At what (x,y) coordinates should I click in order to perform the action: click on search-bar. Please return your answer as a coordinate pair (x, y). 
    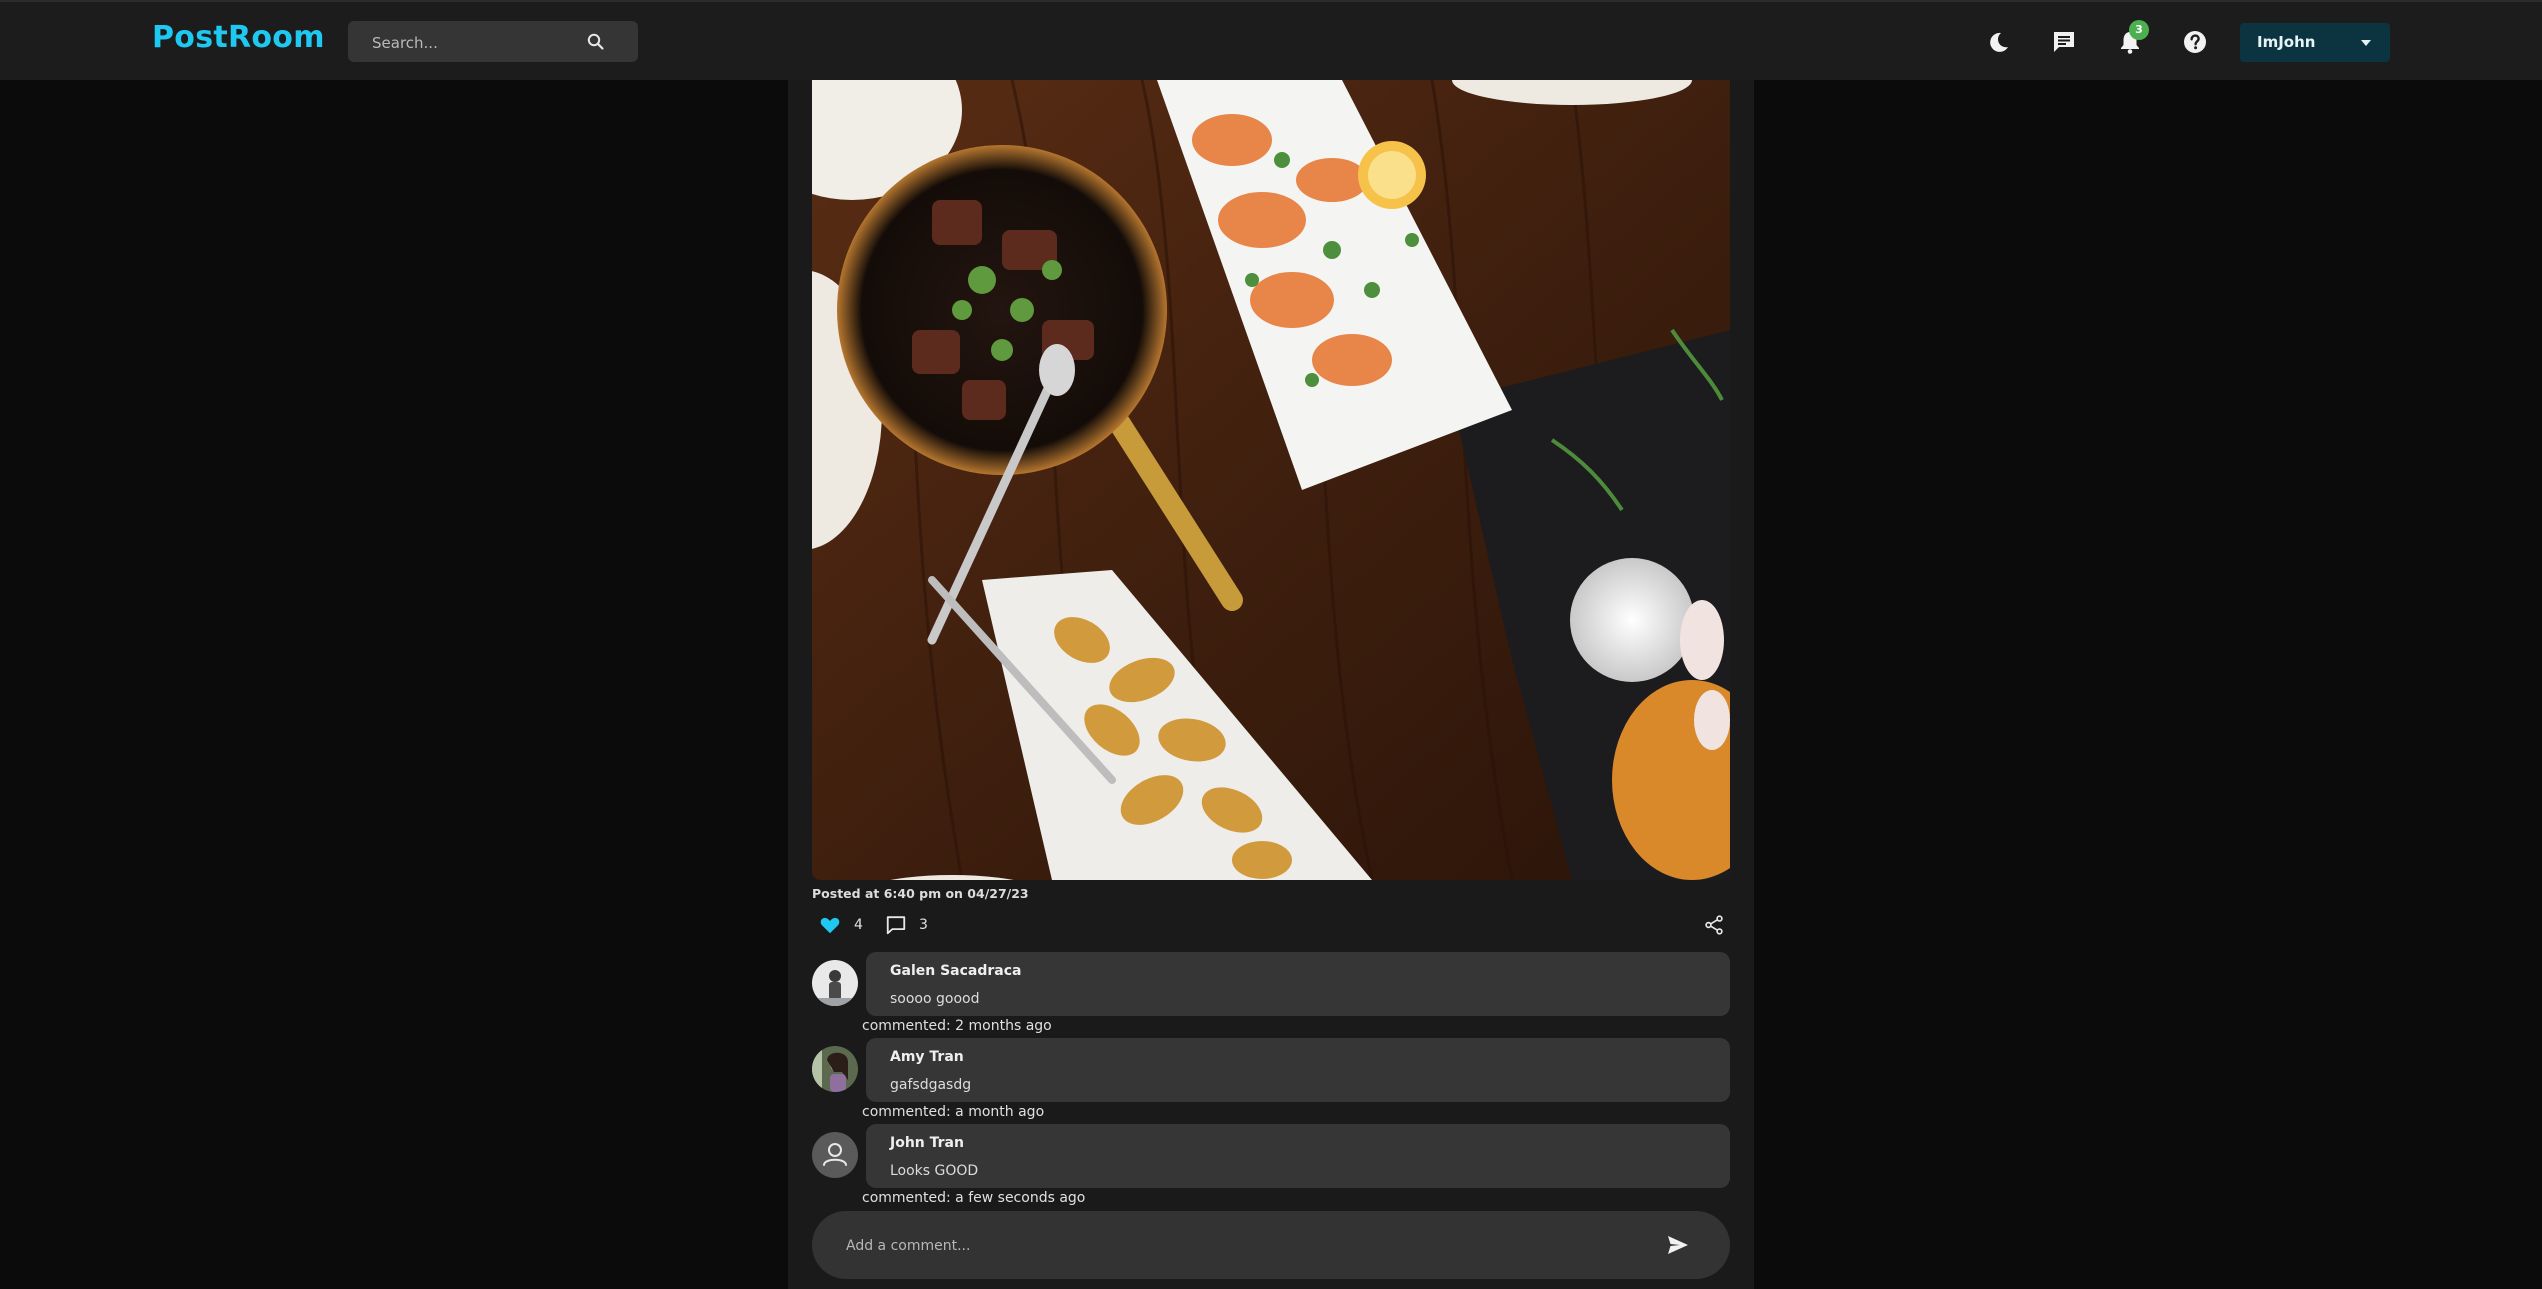
    Looking at the image, I should click on (493, 42).